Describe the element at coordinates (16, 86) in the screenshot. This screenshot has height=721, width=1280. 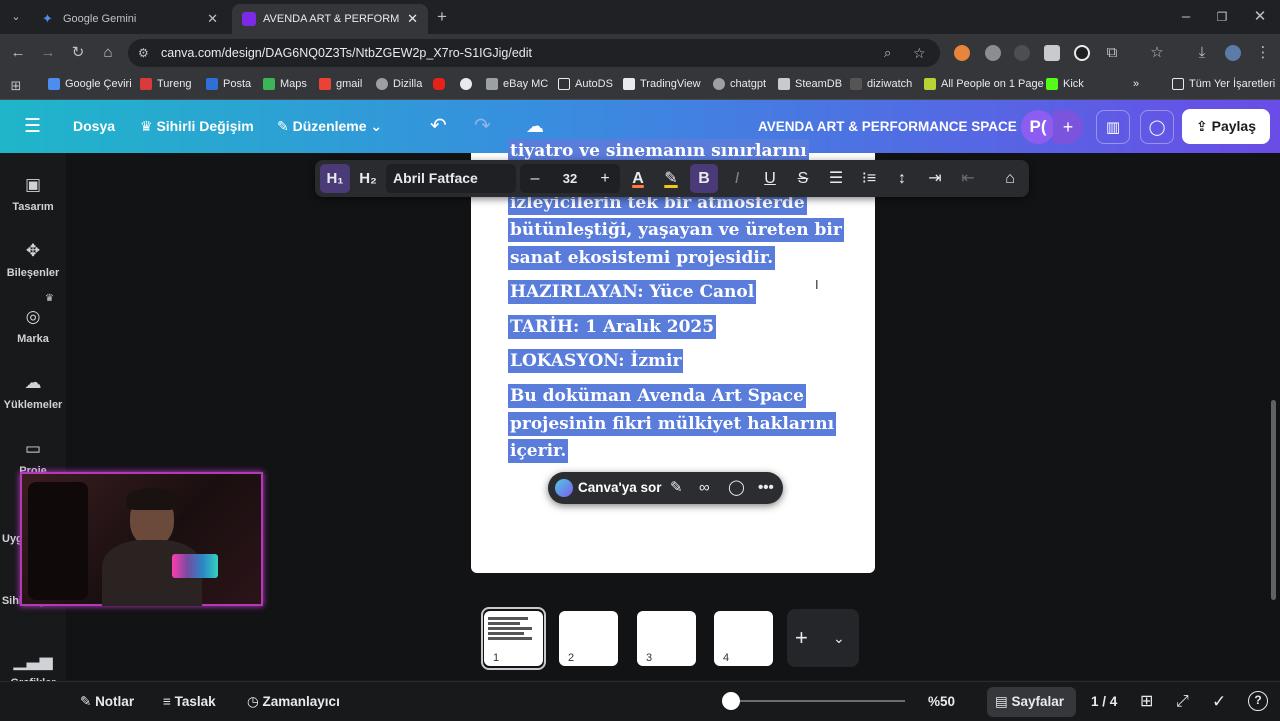
I see `apps-grid-icon: ⊞` at that location.